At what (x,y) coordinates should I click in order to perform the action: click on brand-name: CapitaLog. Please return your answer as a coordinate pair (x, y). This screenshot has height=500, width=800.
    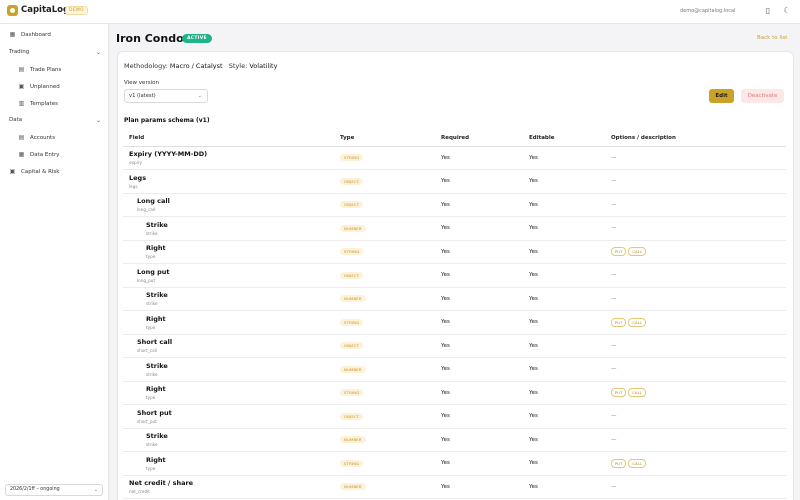
    Looking at the image, I should click on (45, 10).